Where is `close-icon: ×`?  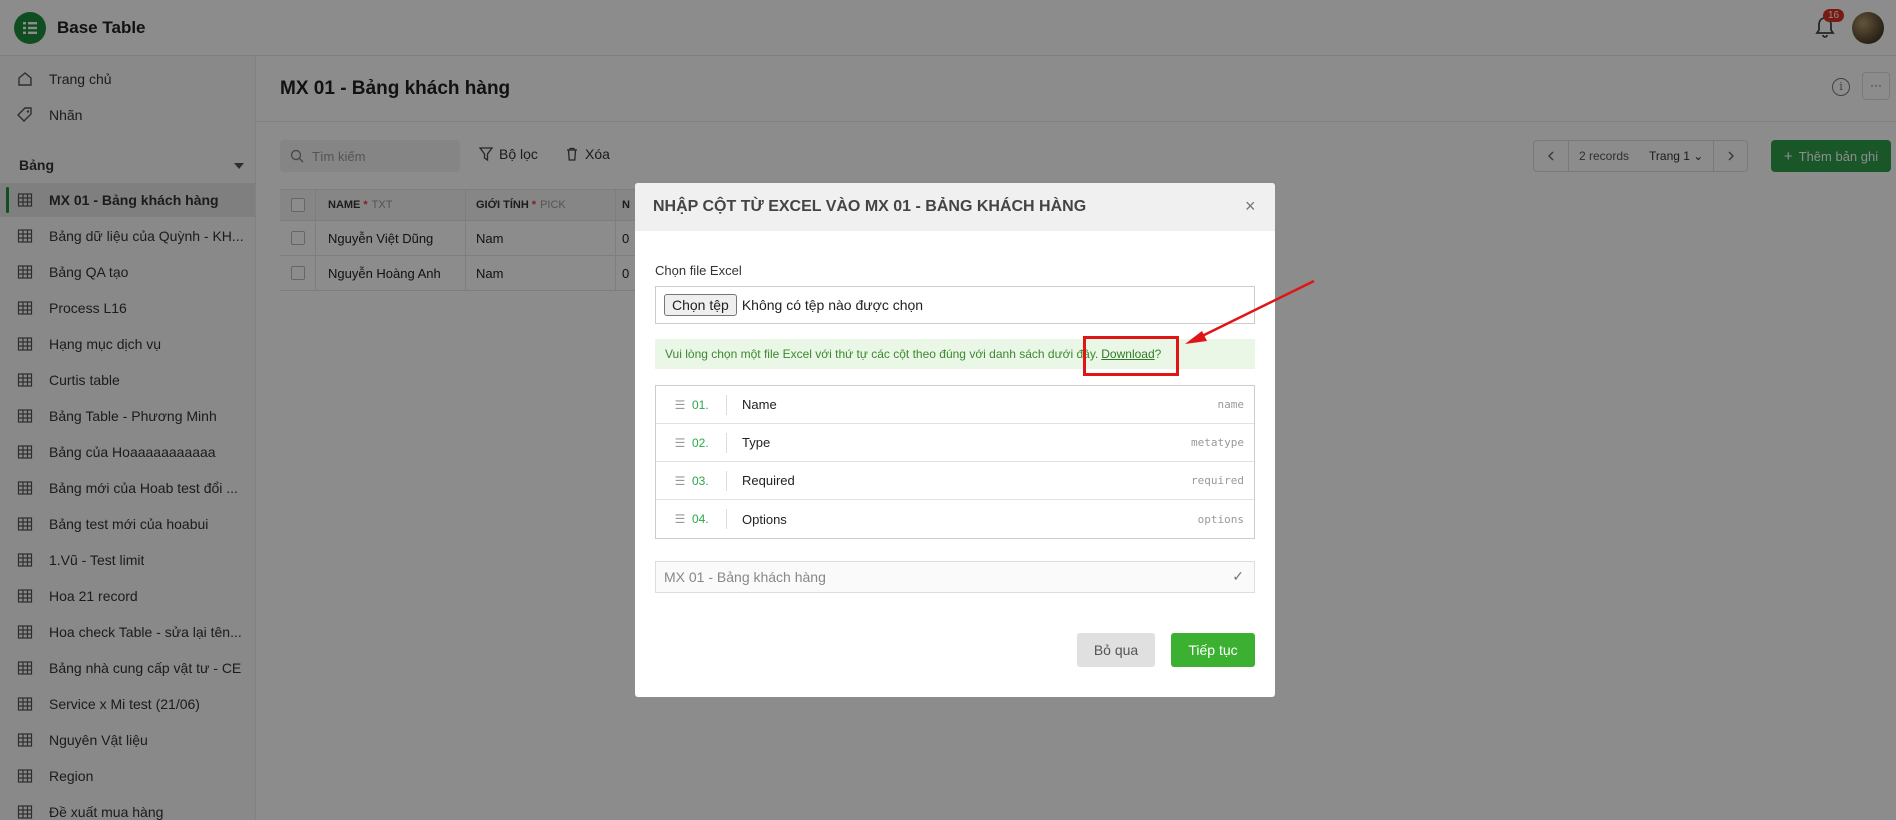
close-icon: × is located at coordinates (1250, 206).